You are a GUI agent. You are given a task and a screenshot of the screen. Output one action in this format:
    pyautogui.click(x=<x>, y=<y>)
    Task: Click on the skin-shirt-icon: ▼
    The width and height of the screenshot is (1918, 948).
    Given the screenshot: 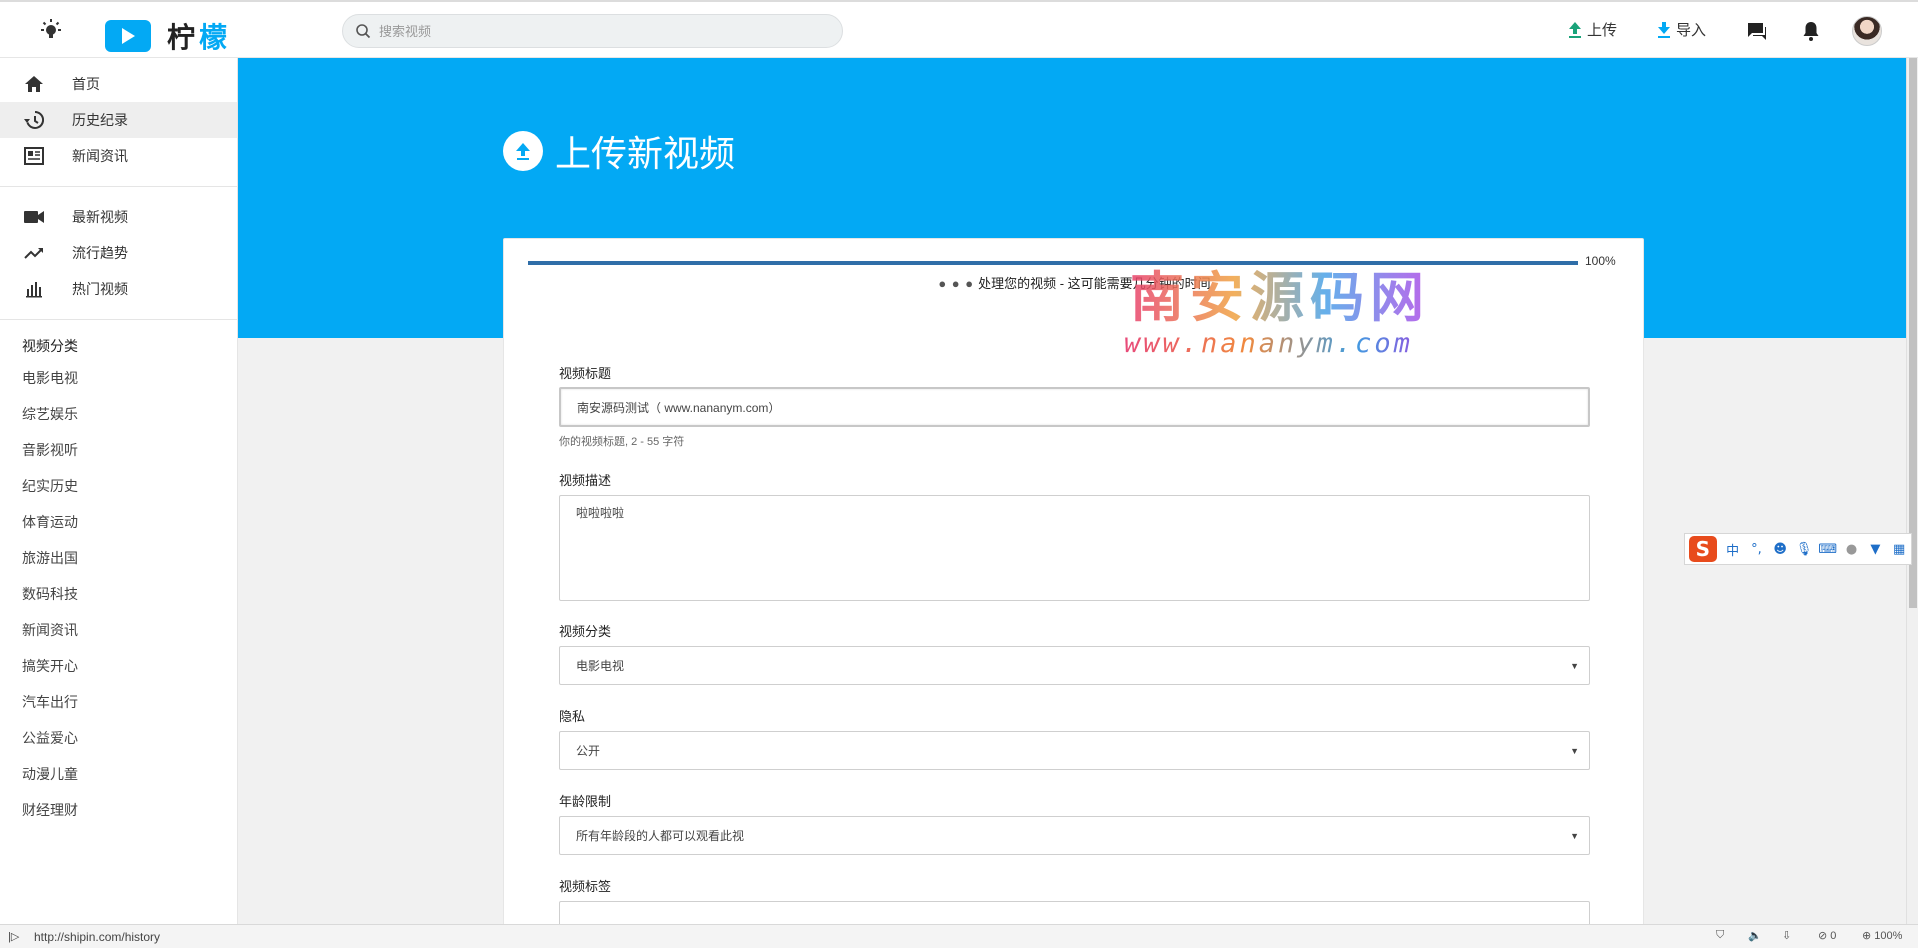 What is the action you would take?
    pyautogui.click(x=1875, y=549)
    